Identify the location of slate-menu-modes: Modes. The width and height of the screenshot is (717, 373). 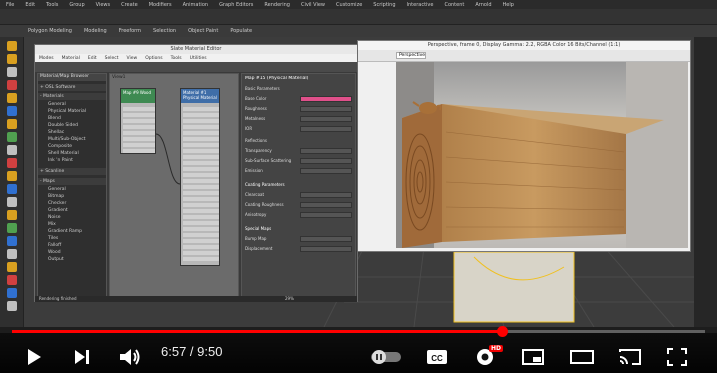
(46, 58).